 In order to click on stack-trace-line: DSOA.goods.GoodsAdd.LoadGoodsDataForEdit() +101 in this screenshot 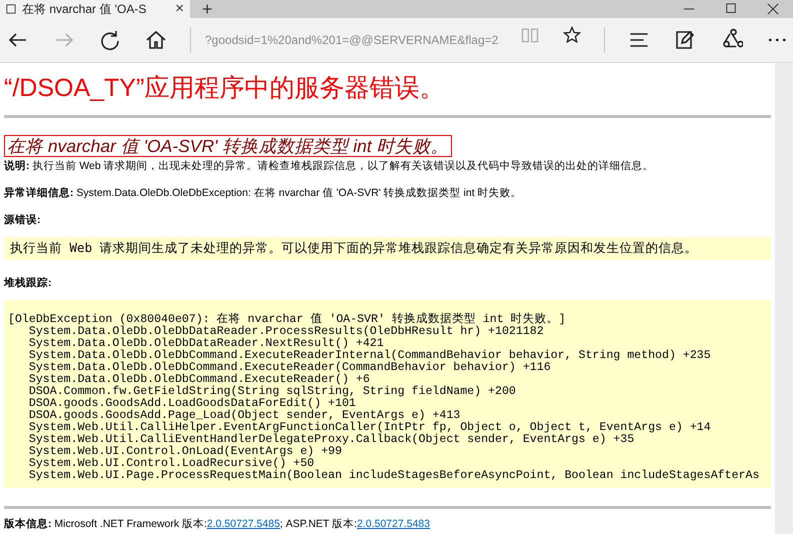, I will do `click(192, 404)`.